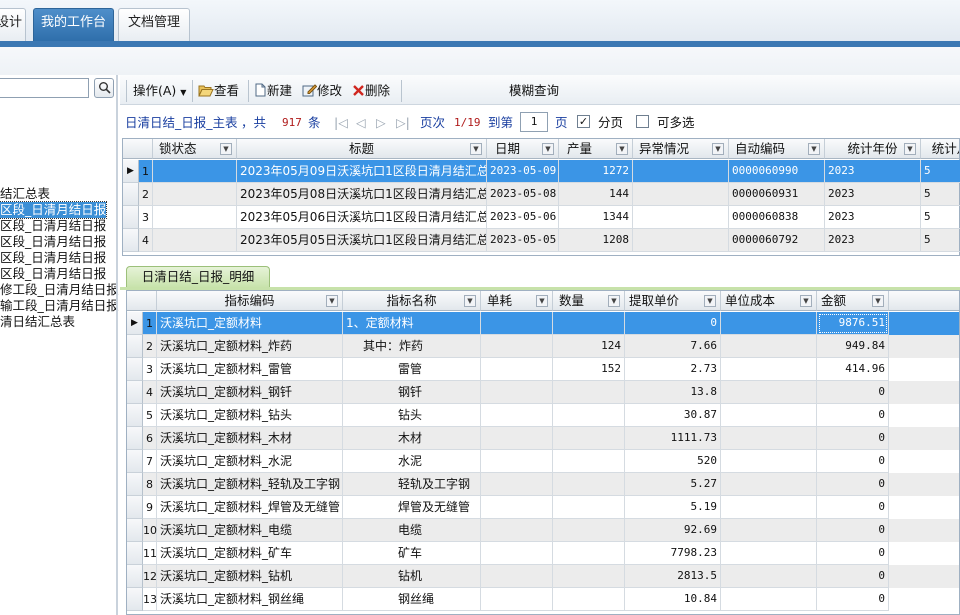 Image resolution: width=960 pixels, height=615 pixels. Describe the element at coordinates (218, 91) in the screenshot. I see `view-button: 查看` at that location.